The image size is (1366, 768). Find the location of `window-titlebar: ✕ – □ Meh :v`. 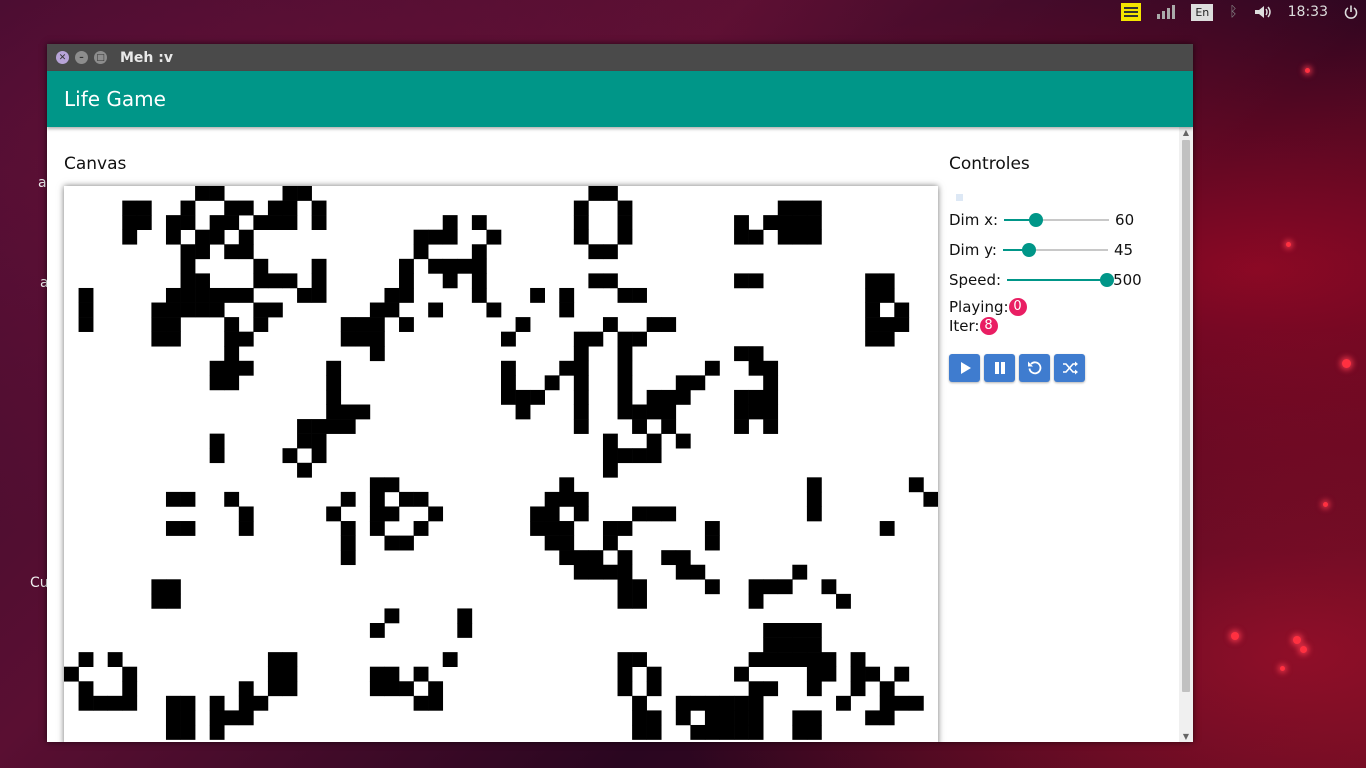

window-titlebar: ✕ – □ Meh :v is located at coordinates (620, 57).